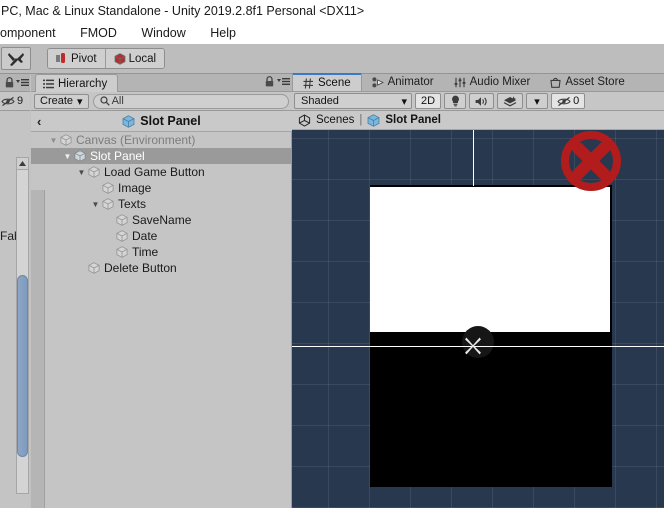 The height and width of the screenshot is (508, 664). I want to click on hierarchy-tabbar: Hierarchy, so click(161, 83).